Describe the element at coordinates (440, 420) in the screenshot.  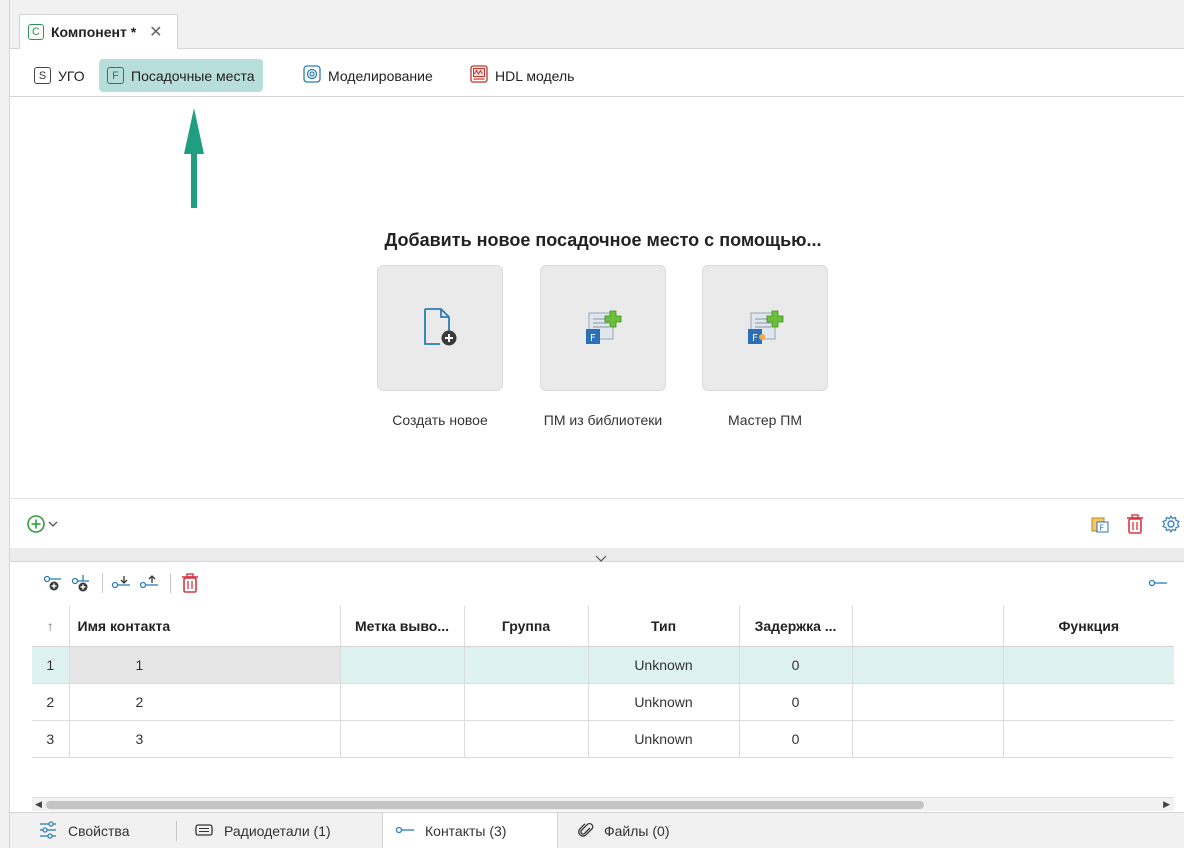
I see `create-new-label: Создать новое` at that location.